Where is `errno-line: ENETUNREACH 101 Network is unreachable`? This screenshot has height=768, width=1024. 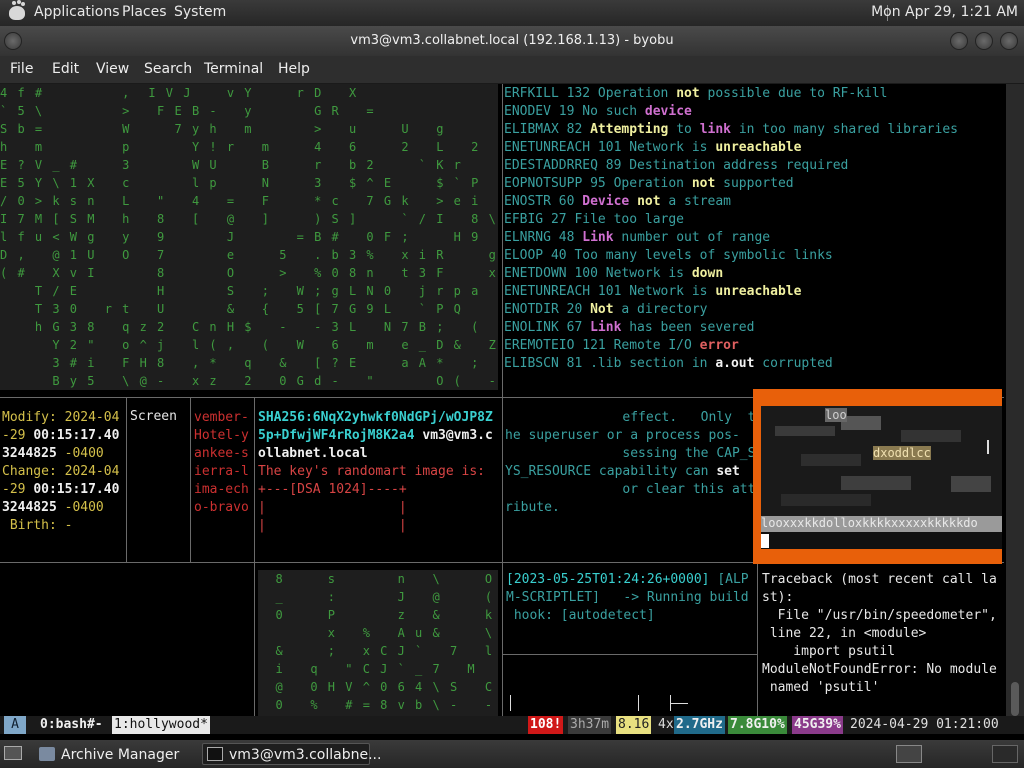 errno-line: ENETUNREACH 101 Network is unreachable is located at coordinates (754, 148).